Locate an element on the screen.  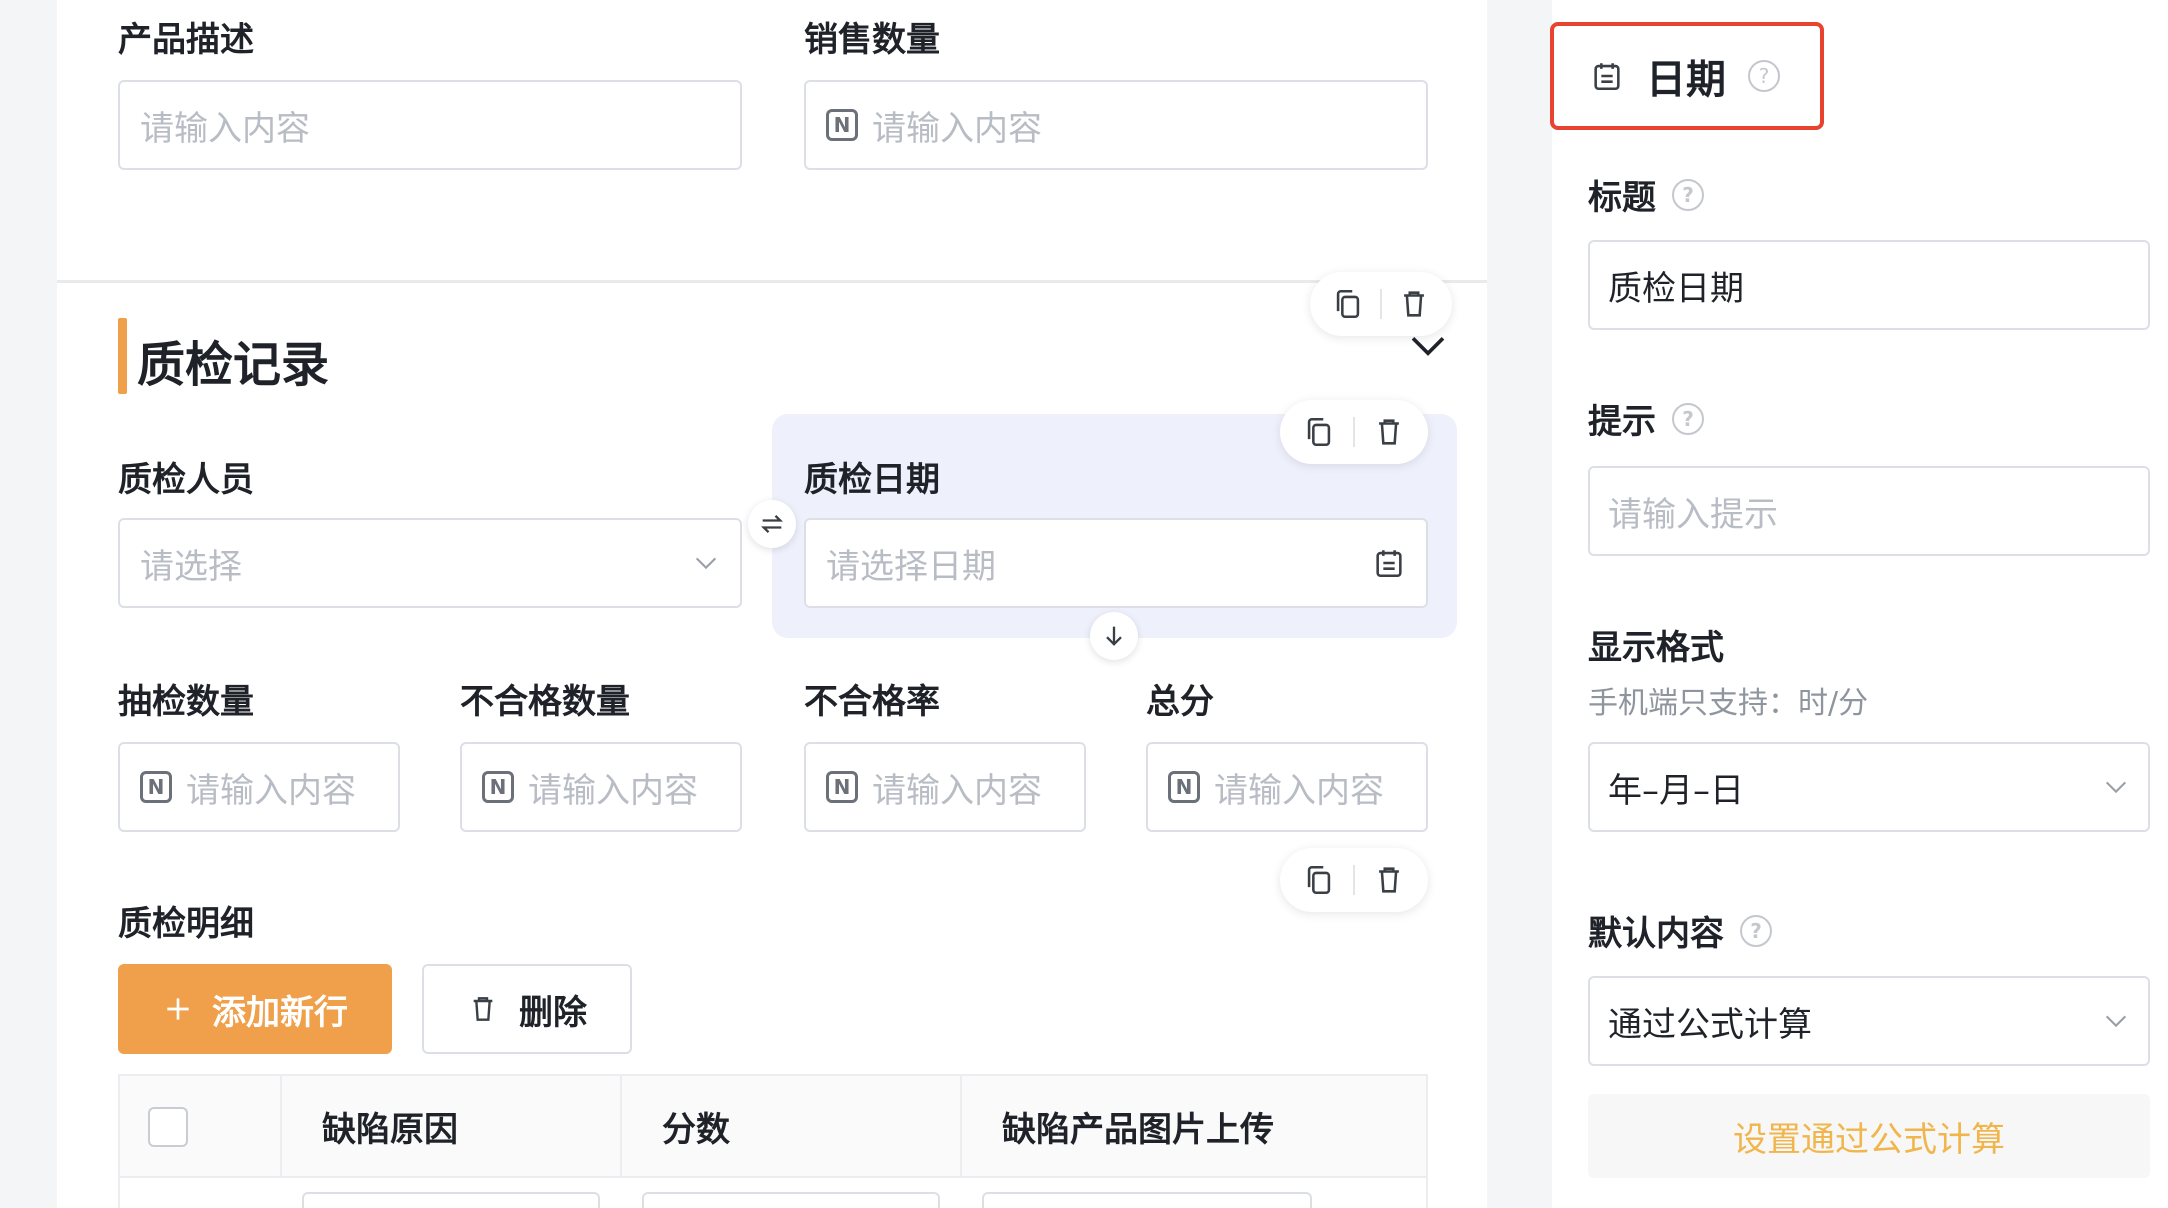
move-down-button is located at coordinates (1114, 636).